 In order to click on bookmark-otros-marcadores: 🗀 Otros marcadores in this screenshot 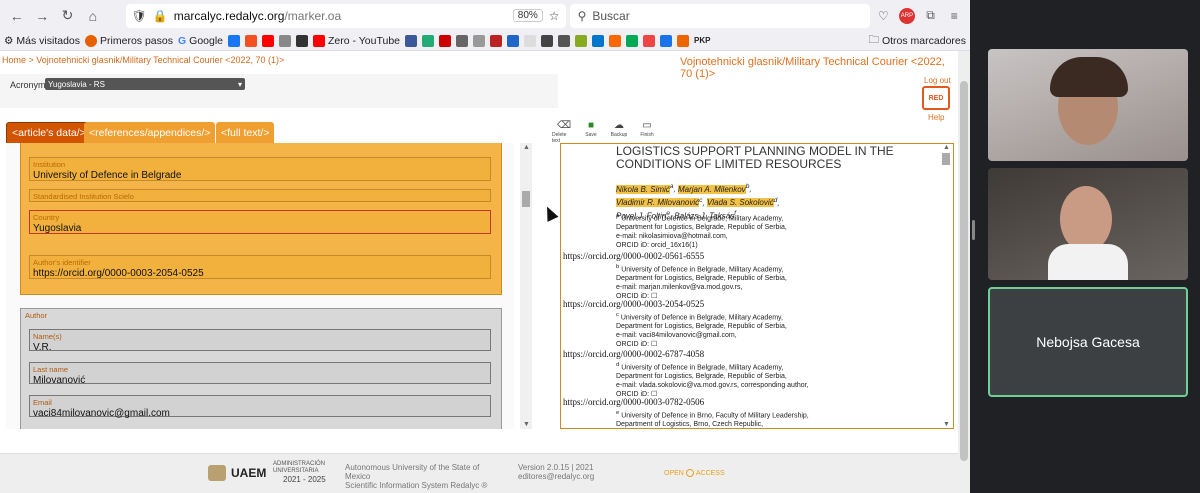, I will do `click(917, 41)`.